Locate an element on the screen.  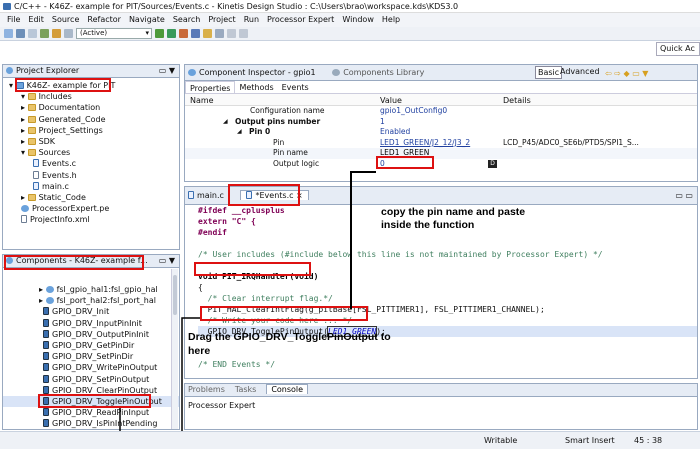
copy-arrow-line is located at coordinates (363, 240).